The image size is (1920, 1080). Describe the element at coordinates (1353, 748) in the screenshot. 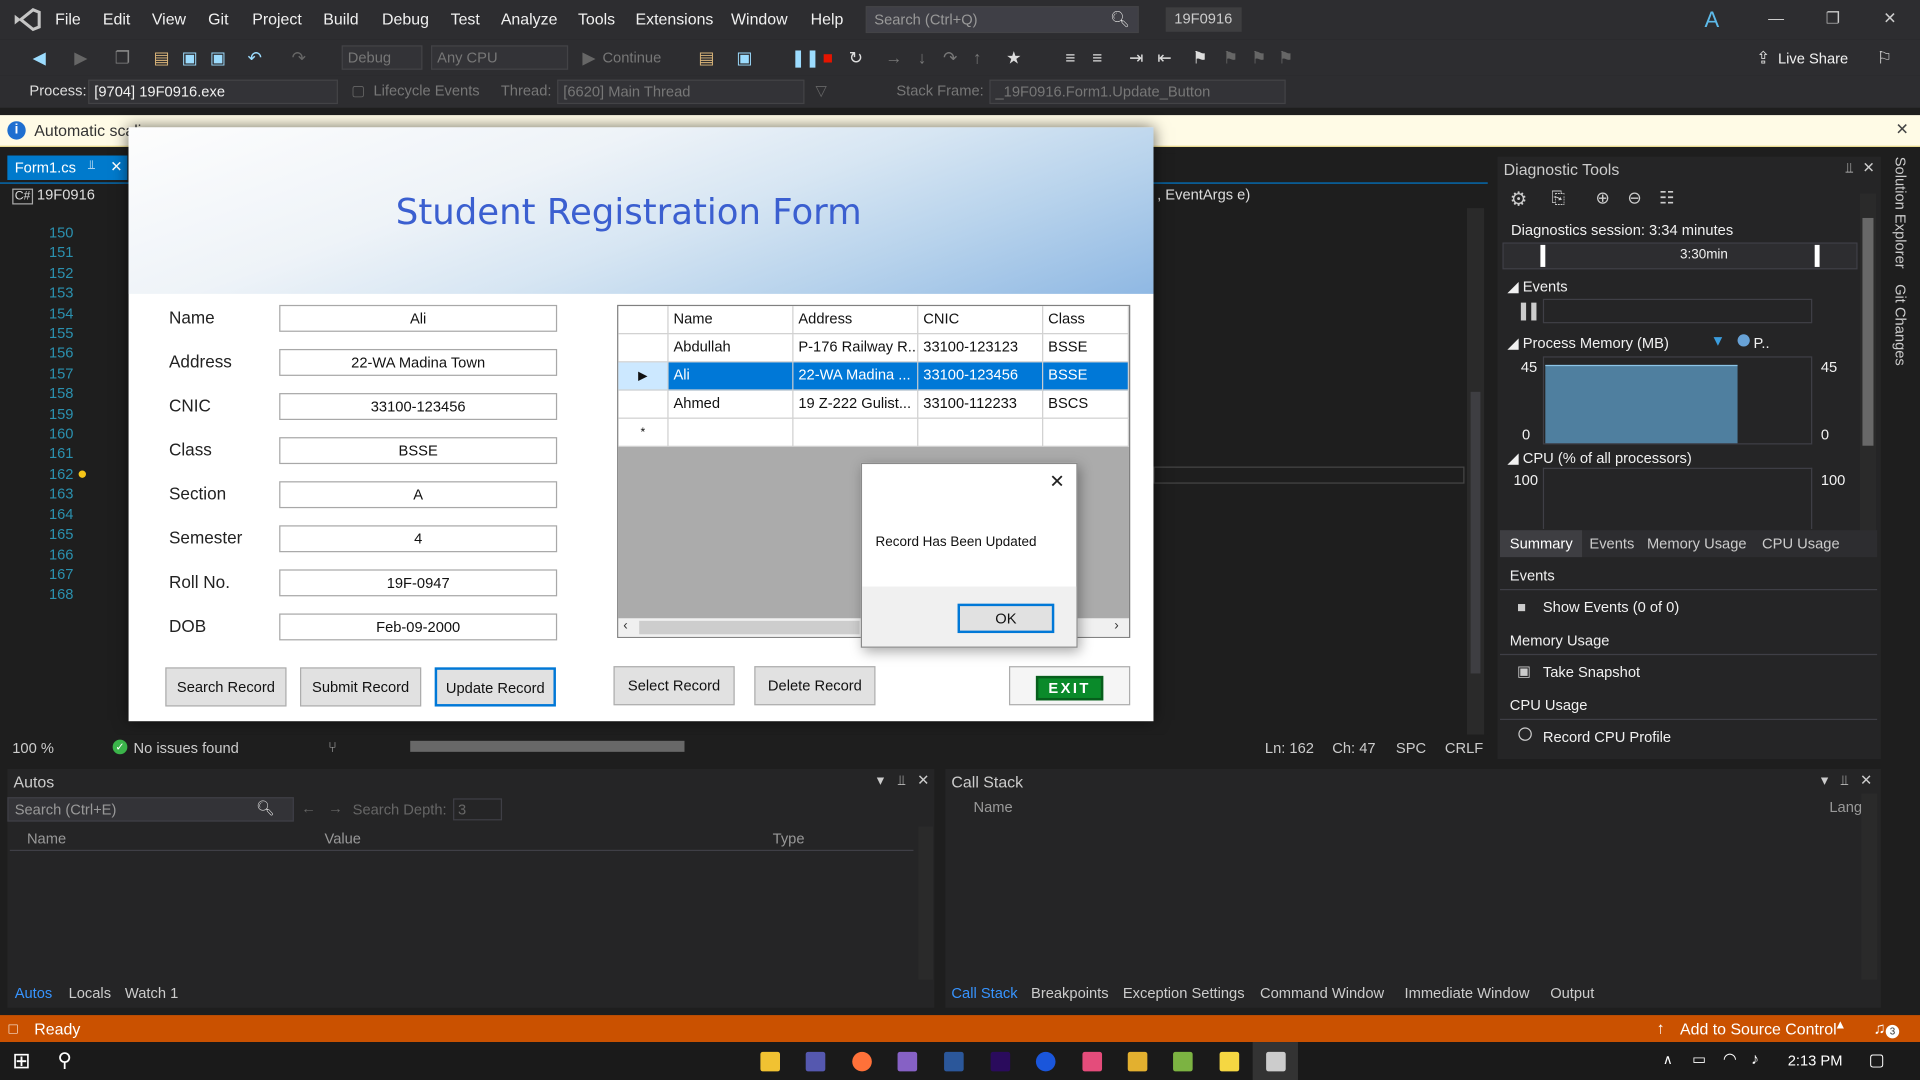

I see `column-indicator: Ch: 47` at that location.